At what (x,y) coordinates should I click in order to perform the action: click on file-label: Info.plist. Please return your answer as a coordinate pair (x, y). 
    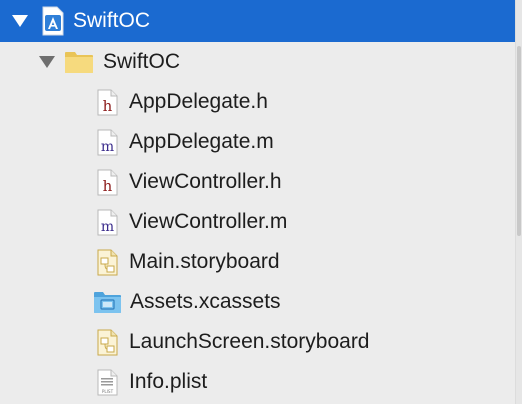
    Looking at the image, I should click on (168, 381).